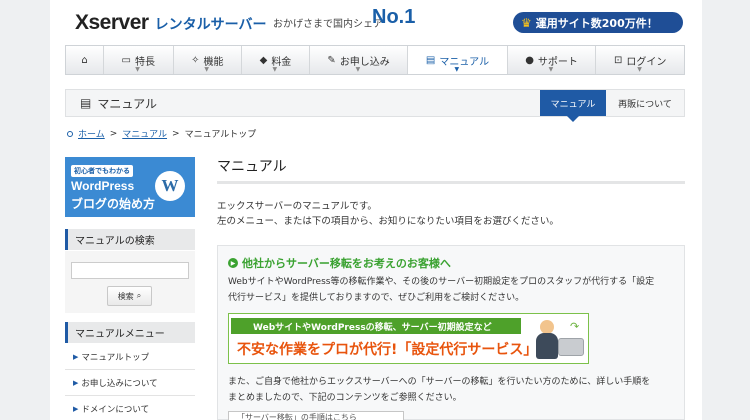 The width and height of the screenshot is (750, 420). I want to click on magic-wand-icon: ✧, so click(195, 60).